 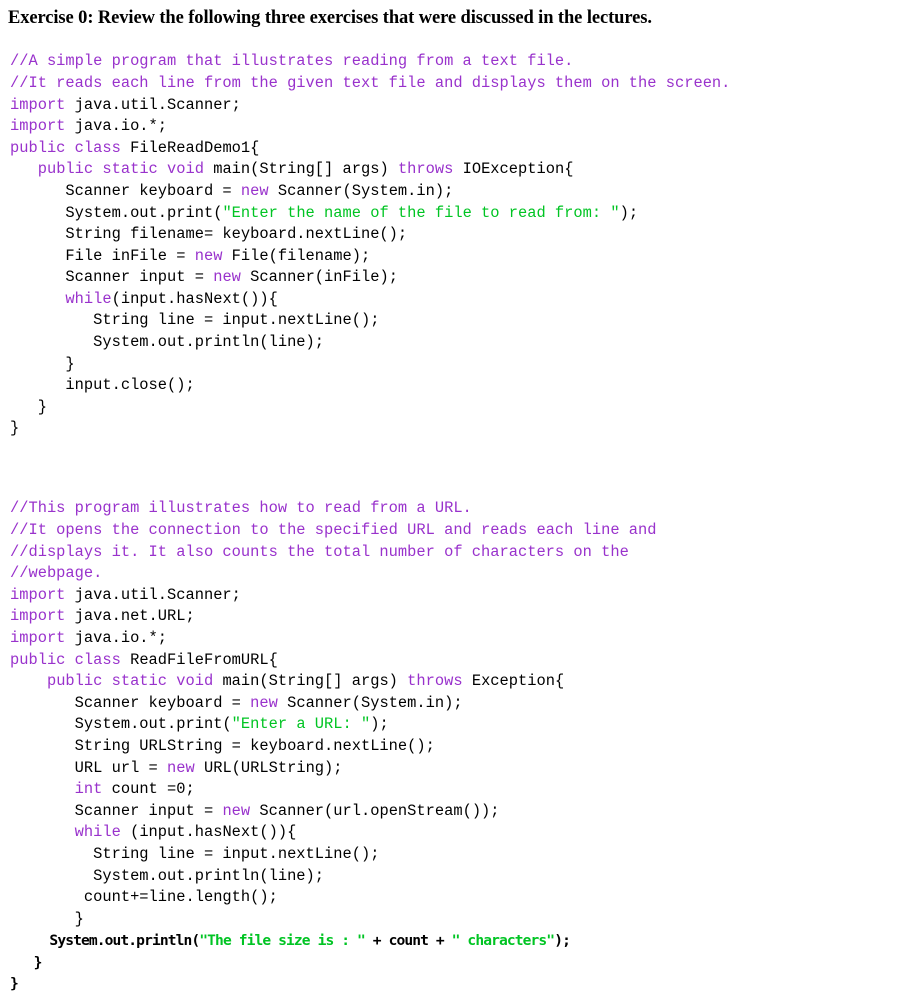 I want to click on code-line: count+=line.length();, so click(x=457, y=898).